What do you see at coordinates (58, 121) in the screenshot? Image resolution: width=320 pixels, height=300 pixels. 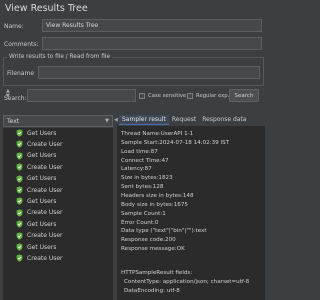 I see `renderer-select: Text ▼` at bounding box center [58, 121].